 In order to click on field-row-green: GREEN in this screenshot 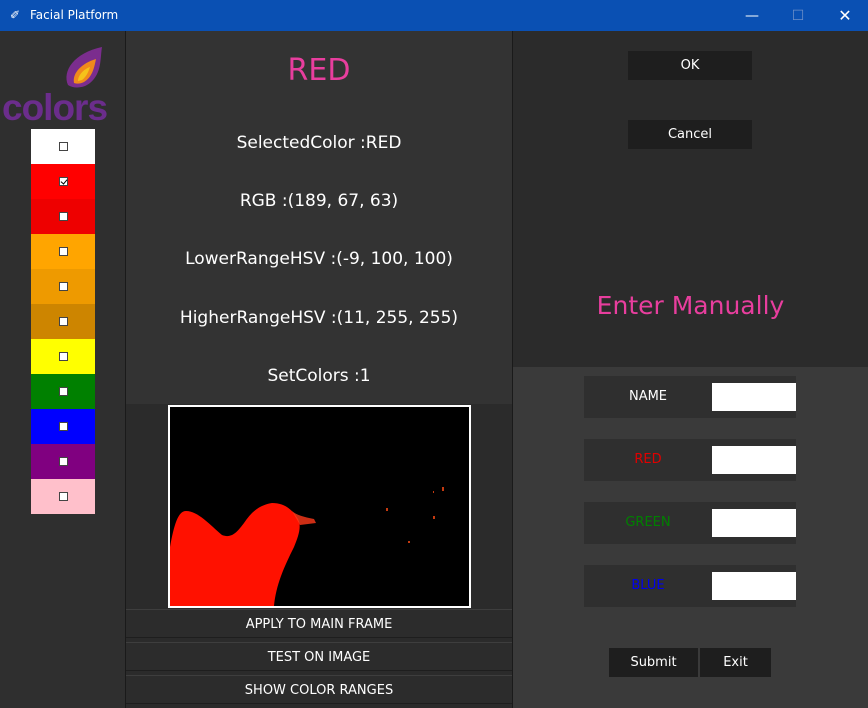, I will do `click(690, 523)`.